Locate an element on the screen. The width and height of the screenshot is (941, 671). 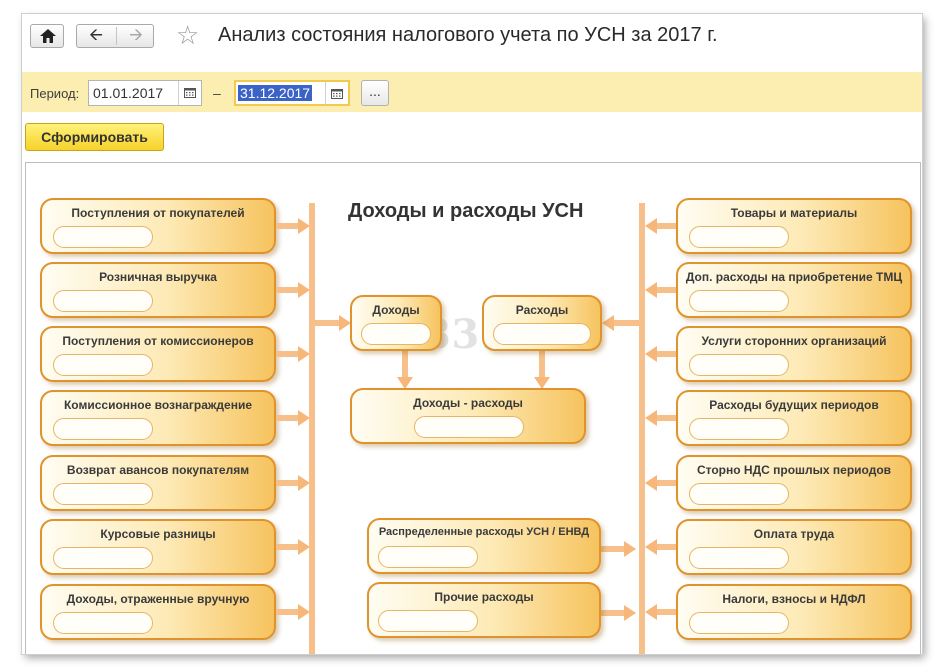
item-label: Возврат авансов покупателям is located at coordinates (158, 470).